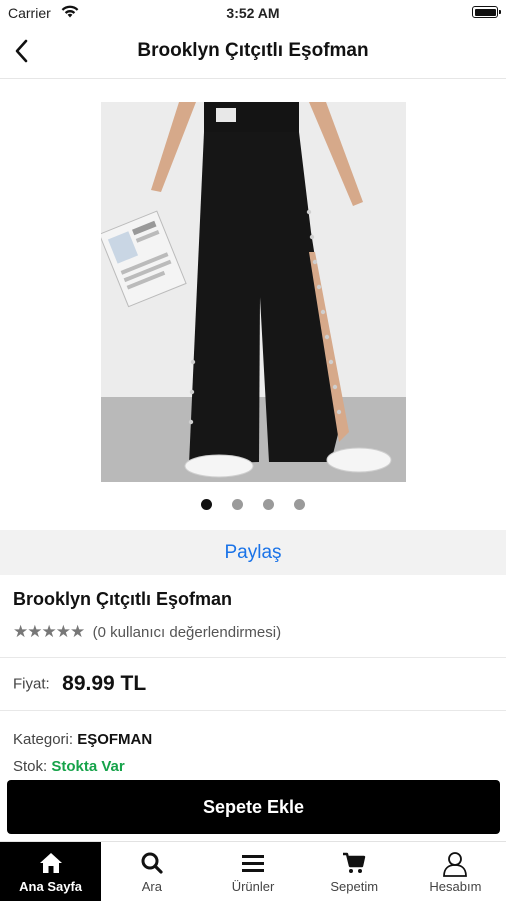 The height and width of the screenshot is (901, 506). I want to click on add-to-cart-button: Sepete Ekle, so click(253, 807).